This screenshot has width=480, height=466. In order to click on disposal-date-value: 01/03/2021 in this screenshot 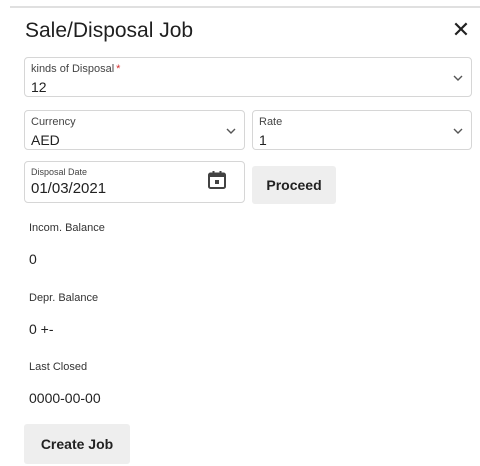, I will do `click(69, 188)`.